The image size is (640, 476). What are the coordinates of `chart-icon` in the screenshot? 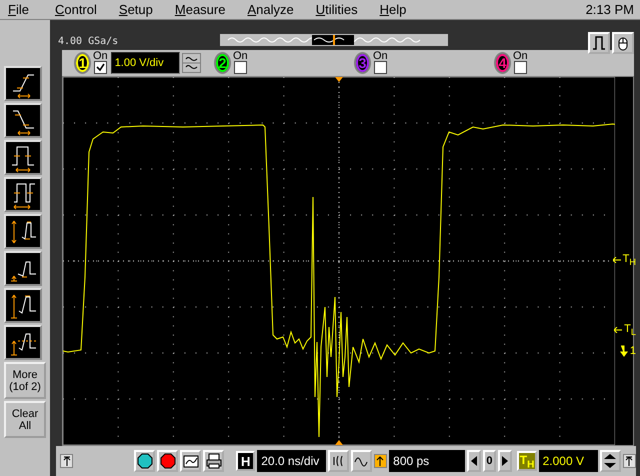 It's located at (190, 461).